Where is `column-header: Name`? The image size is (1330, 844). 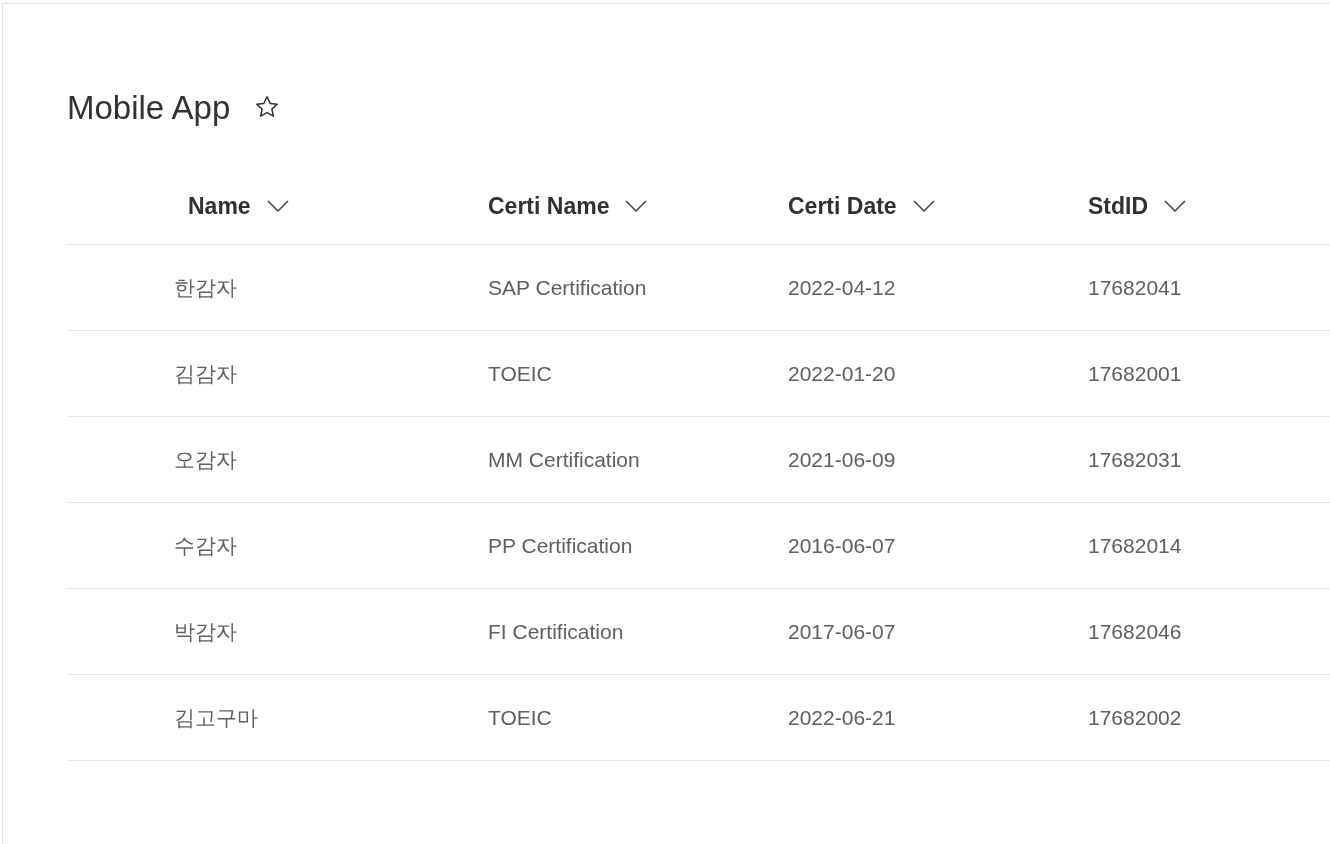
column-header: Name is located at coordinates (331, 206).